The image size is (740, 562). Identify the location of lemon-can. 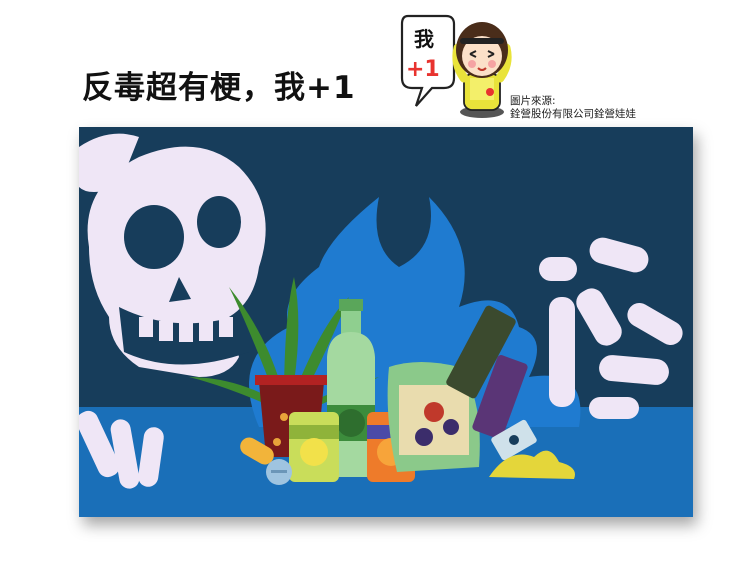
(314, 447).